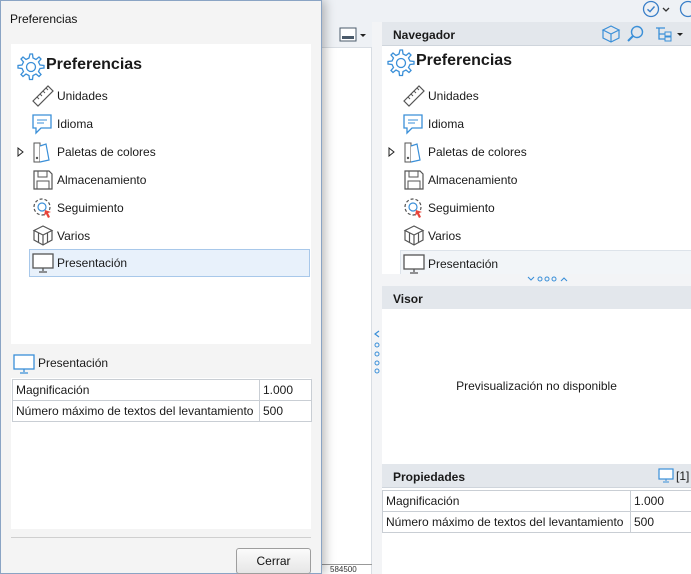 This screenshot has height=574, width=691. Describe the element at coordinates (461, 208) in the screenshot. I see `nav-item-label: Seguimiento` at that location.